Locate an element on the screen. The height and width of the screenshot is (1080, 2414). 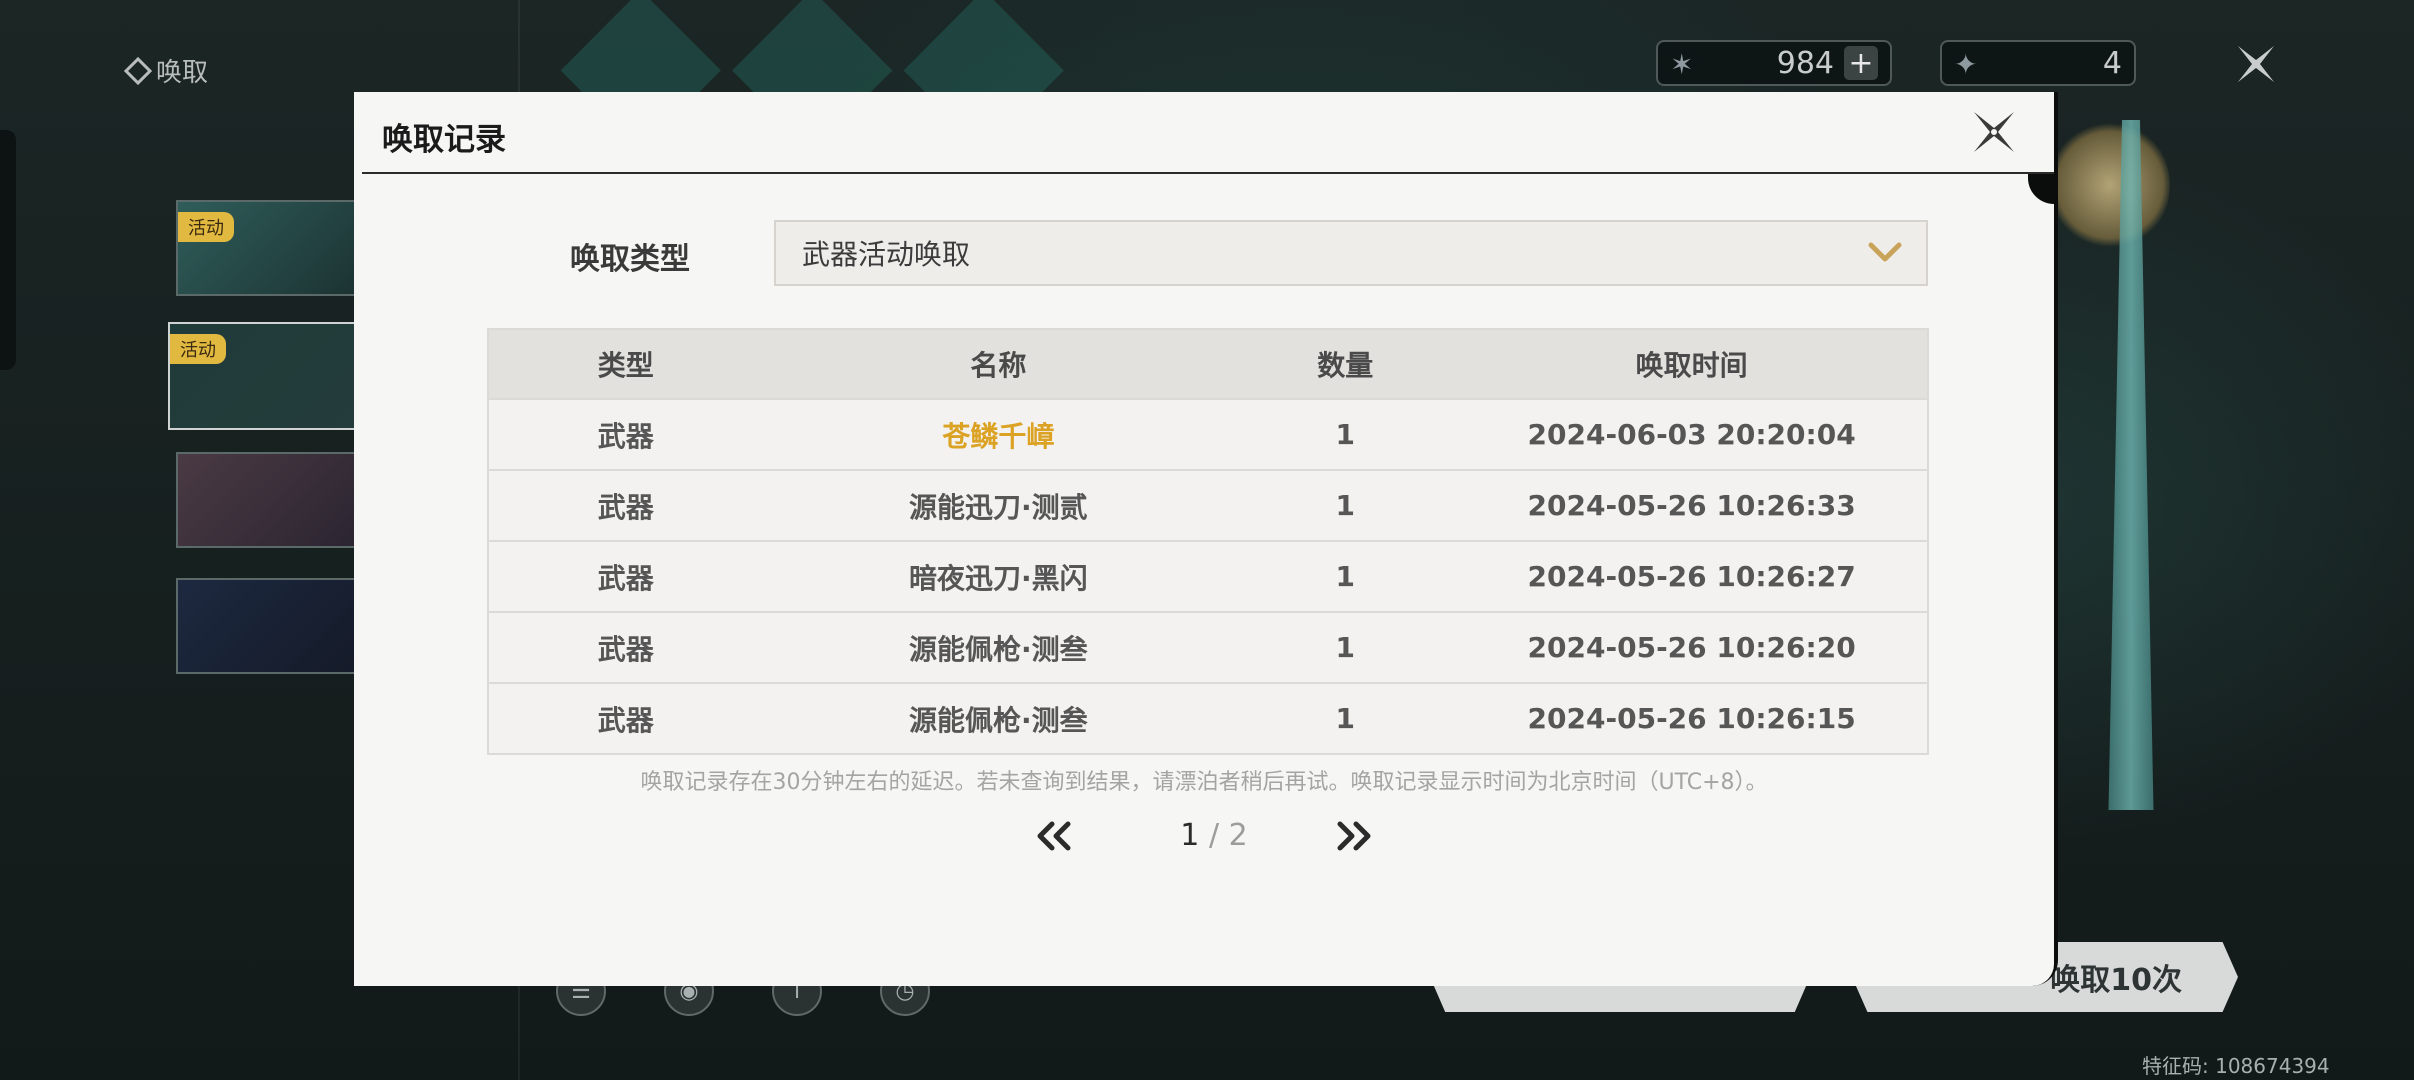
cell-time: 2024-05-26 10:26:15 is located at coordinates (1692, 718).